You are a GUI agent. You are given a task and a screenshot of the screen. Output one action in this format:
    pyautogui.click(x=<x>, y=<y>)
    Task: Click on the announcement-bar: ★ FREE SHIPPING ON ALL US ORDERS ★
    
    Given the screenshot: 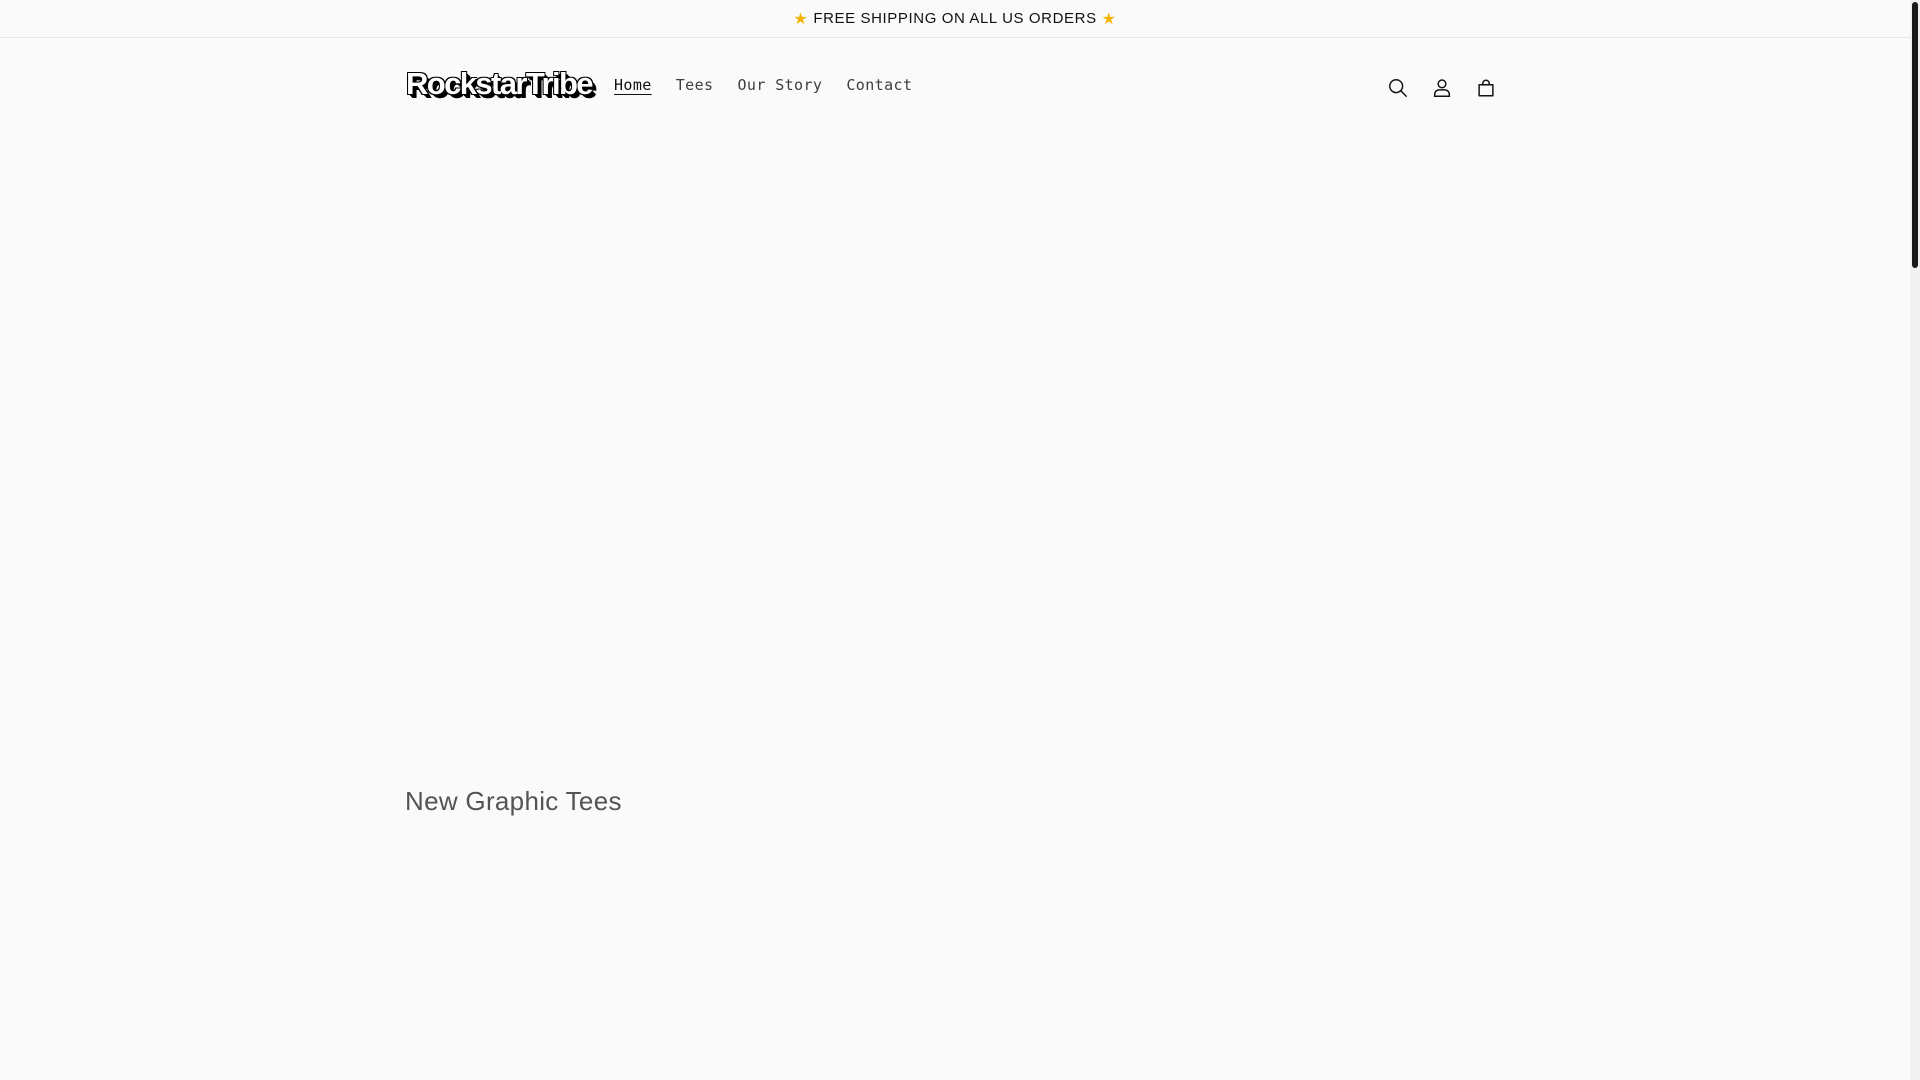 What is the action you would take?
    pyautogui.click(x=955, y=19)
    